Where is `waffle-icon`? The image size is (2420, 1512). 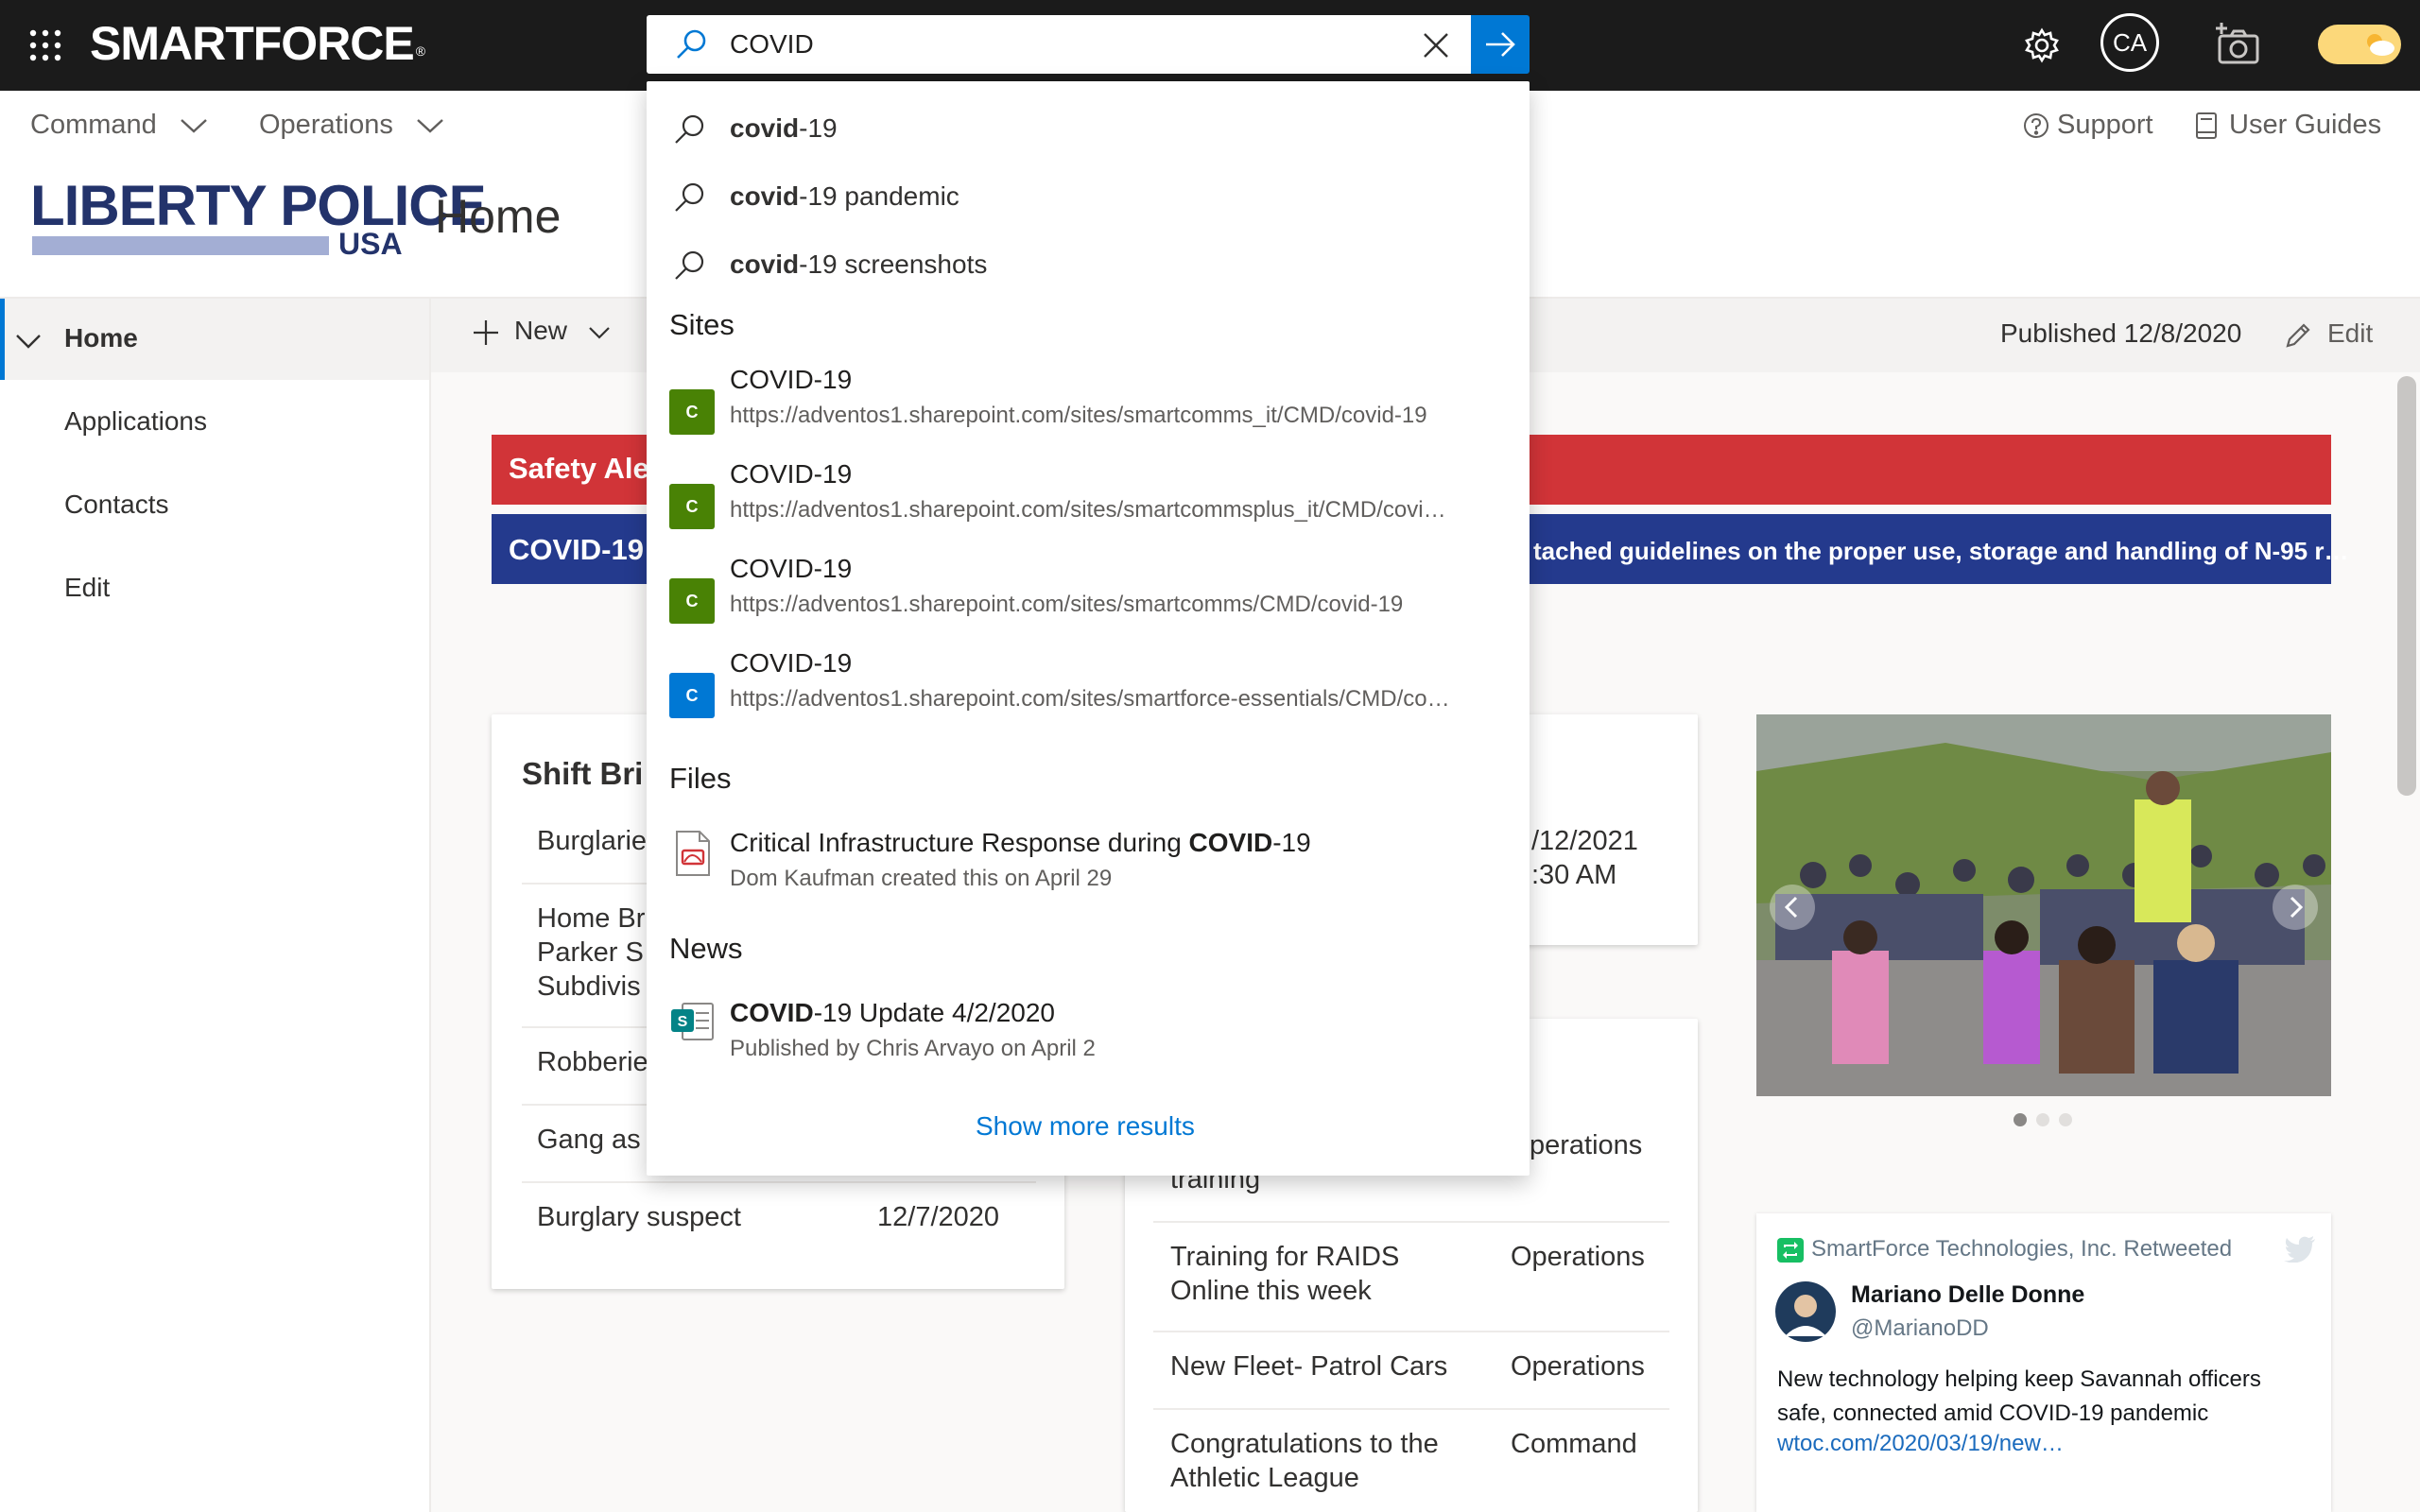
waffle-icon is located at coordinates (45, 45).